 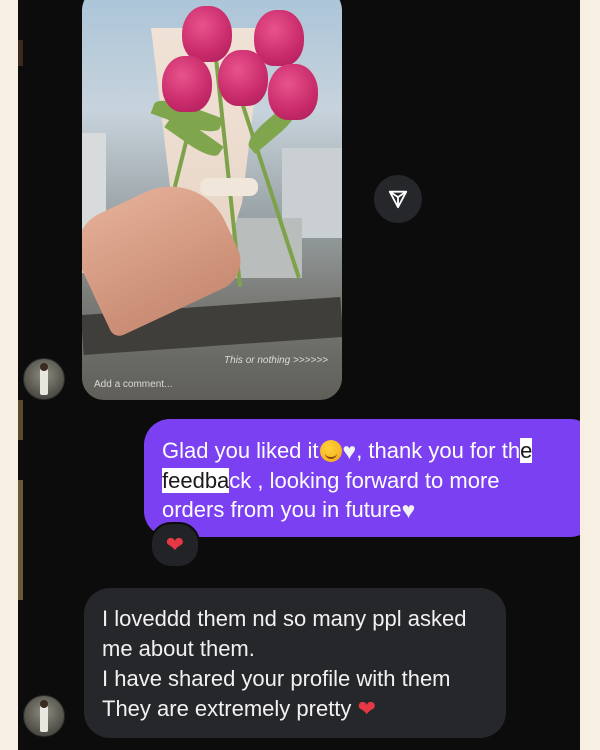 What do you see at coordinates (284, 618) in the screenshot?
I see `message-line: I loveddd them nd so many ppl asked` at bounding box center [284, 618].